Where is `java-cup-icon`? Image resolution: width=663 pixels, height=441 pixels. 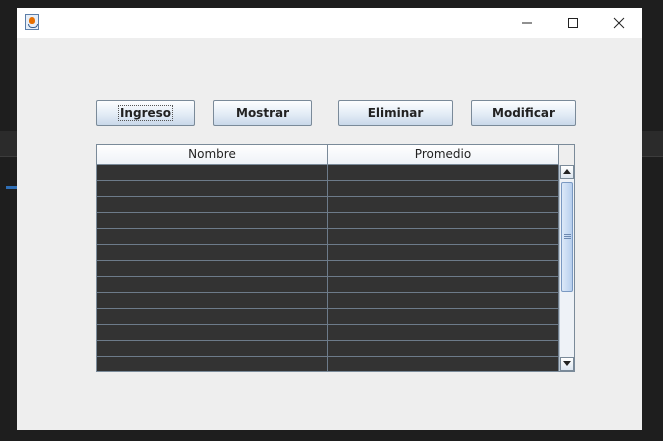 java-cup-icon is located at coordinates (32, 22).